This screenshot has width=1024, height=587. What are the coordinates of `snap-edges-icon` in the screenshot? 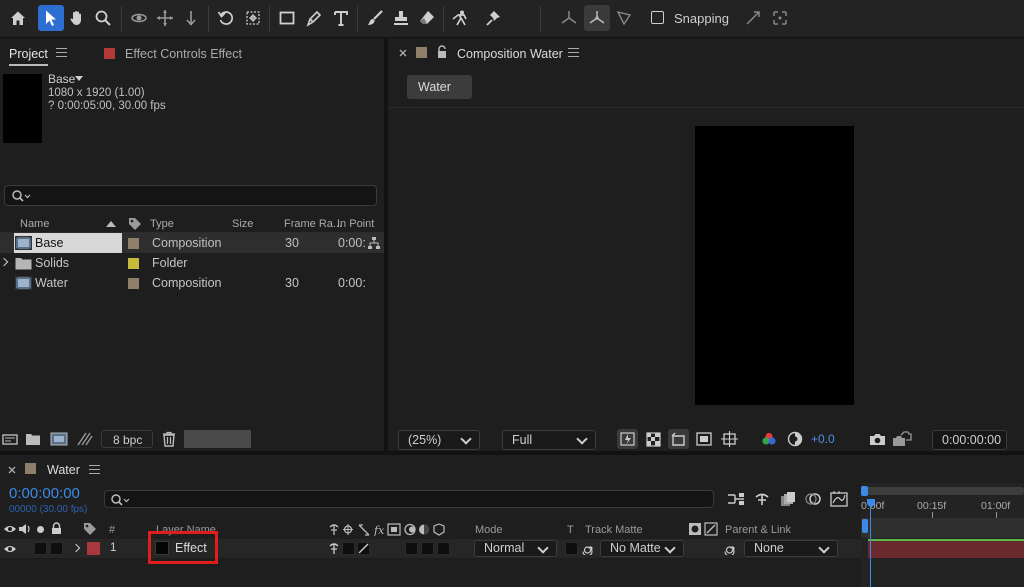 It's located at (753, 18).